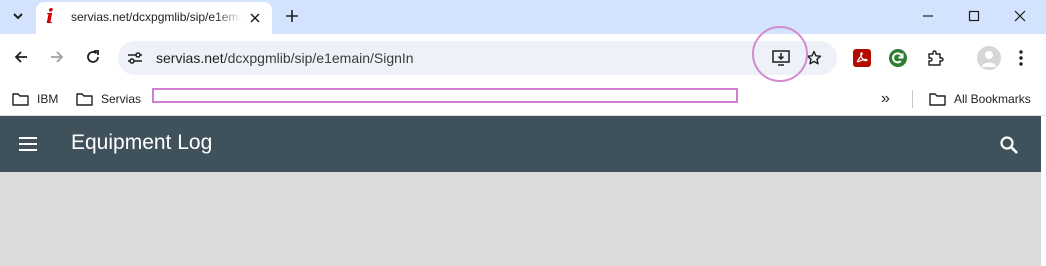 This screenshot has height=266, width=1046. I want to click on app-search-button, so click(1009, 145).